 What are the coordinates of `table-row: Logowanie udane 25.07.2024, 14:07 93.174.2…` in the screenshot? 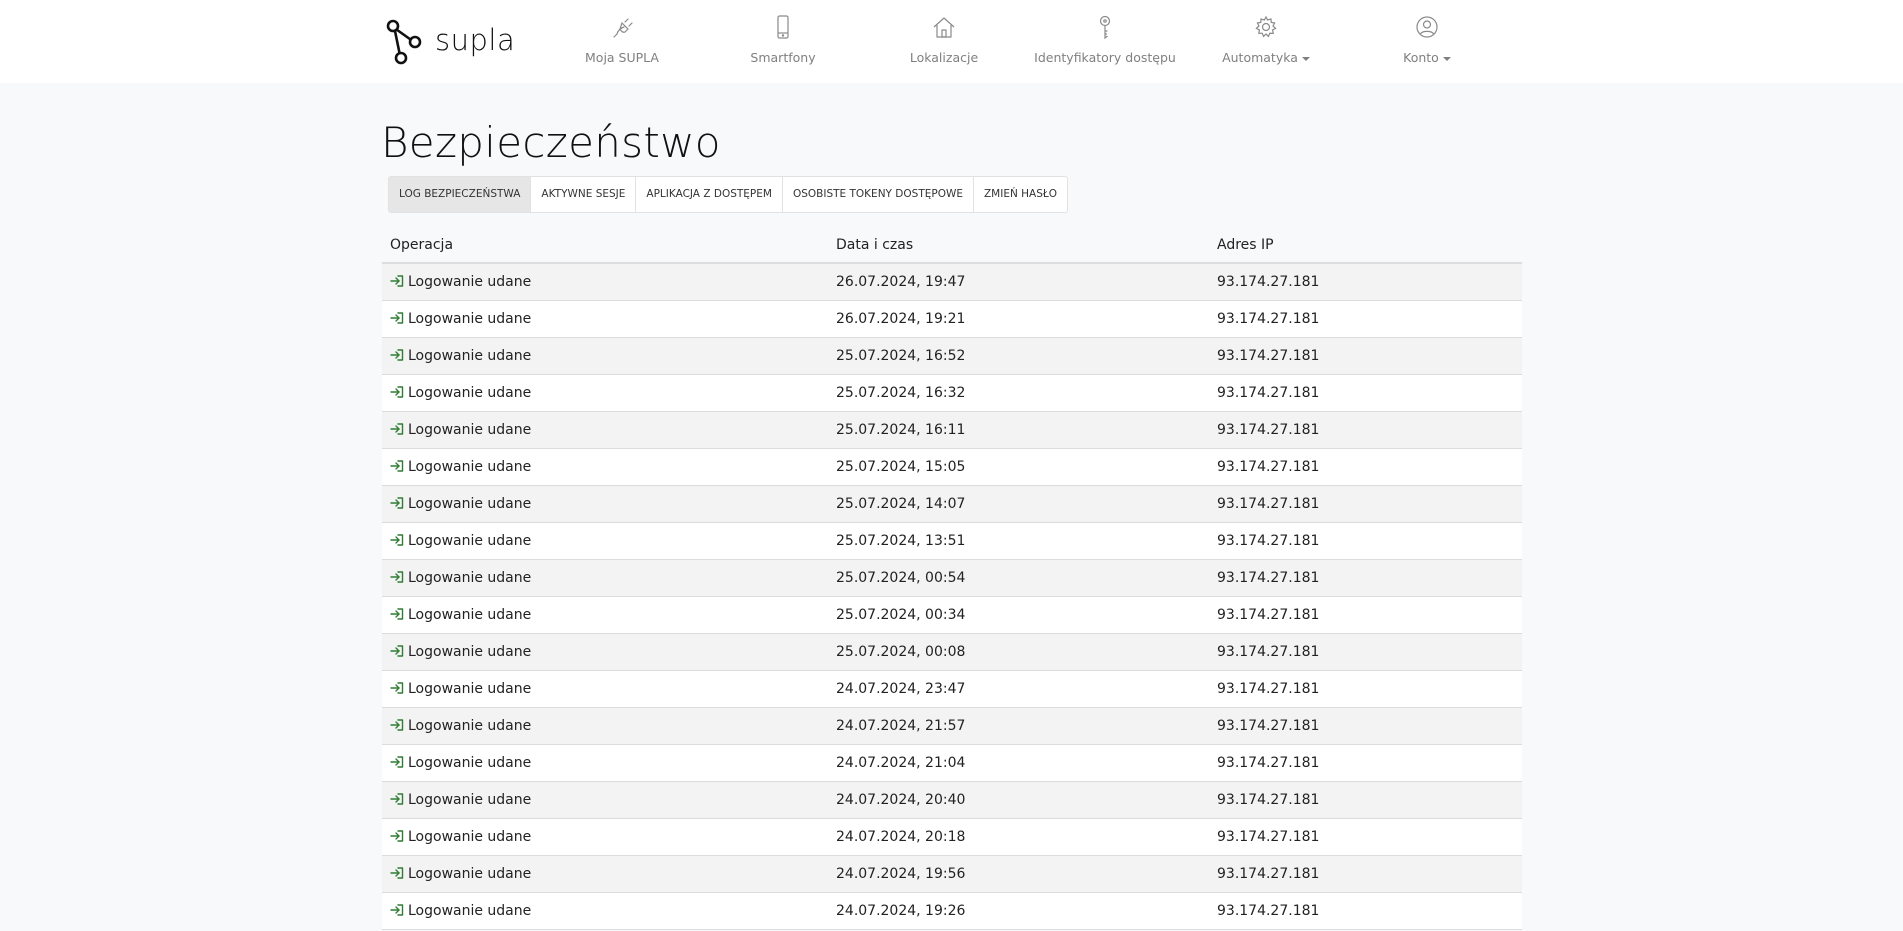 It's located at (952, 504).